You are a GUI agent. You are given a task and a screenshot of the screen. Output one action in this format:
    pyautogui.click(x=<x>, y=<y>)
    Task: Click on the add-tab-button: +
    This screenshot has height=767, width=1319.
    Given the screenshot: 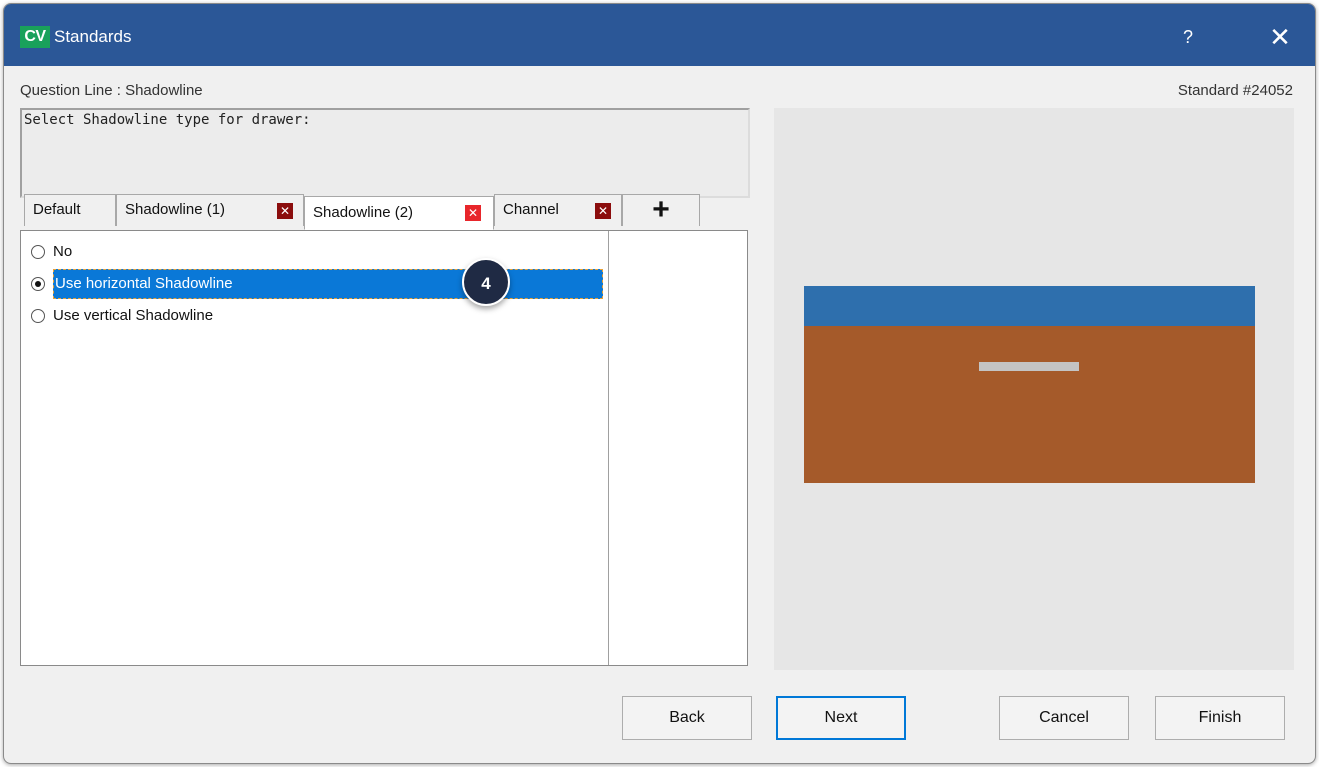 What is the action you would take?
    pyautogui.click(x=661, y=210)
    